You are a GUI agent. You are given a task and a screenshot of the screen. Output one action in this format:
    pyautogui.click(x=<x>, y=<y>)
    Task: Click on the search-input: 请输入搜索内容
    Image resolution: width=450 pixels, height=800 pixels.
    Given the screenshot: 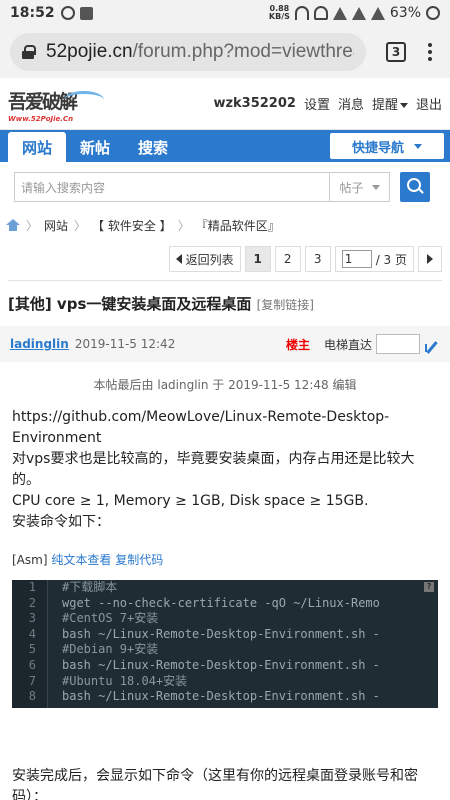 What is the action you would take?
    pyautogui.click(x=172, y=187)
    